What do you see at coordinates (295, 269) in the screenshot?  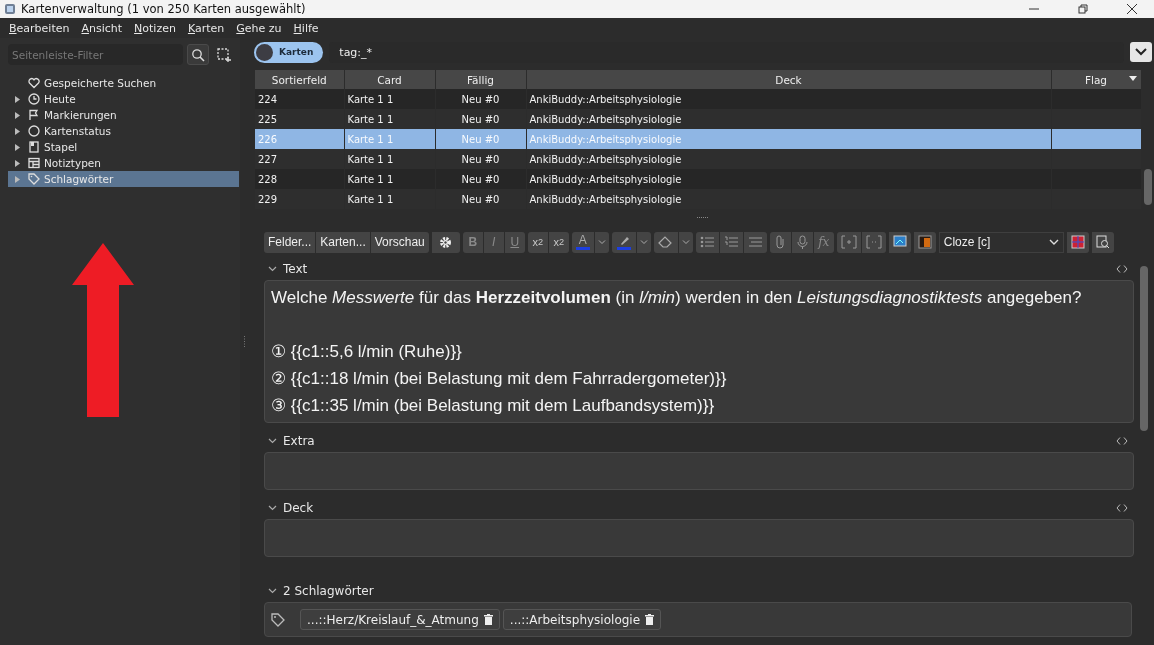 I see `field-label: Text` at bounding box center [295, 269].